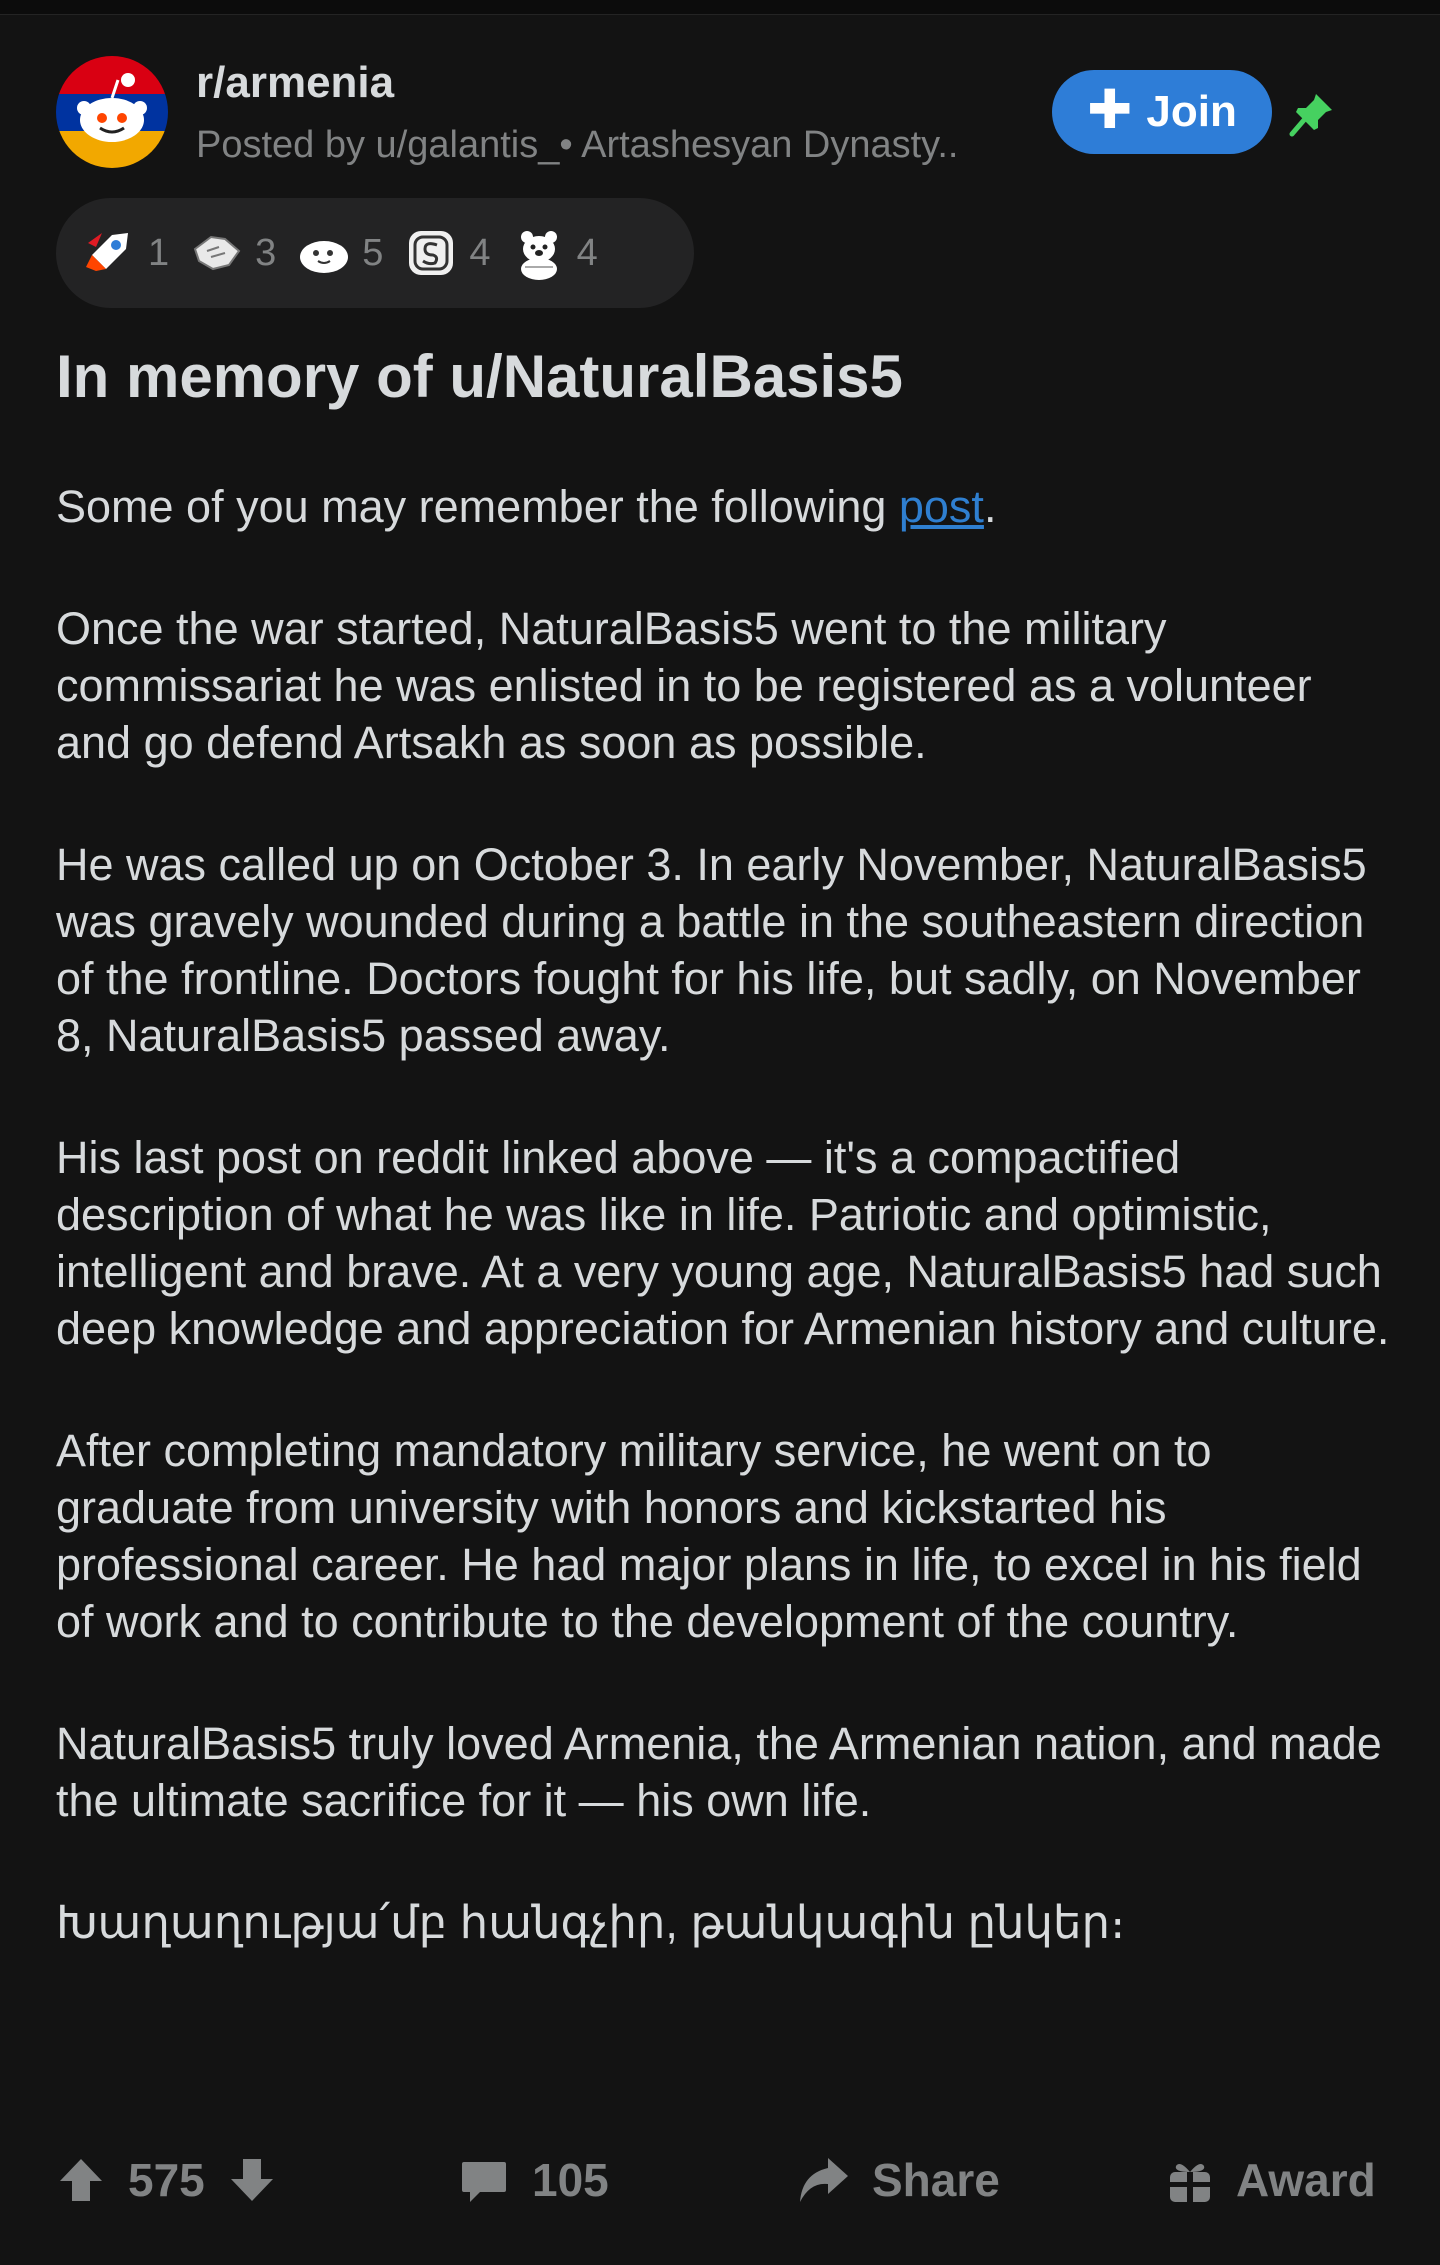 This screenshot has width=1440, height=2265. Describe the element at coordinates (324, 253) in the screenshot. I see `blob-award-icon` at that location.